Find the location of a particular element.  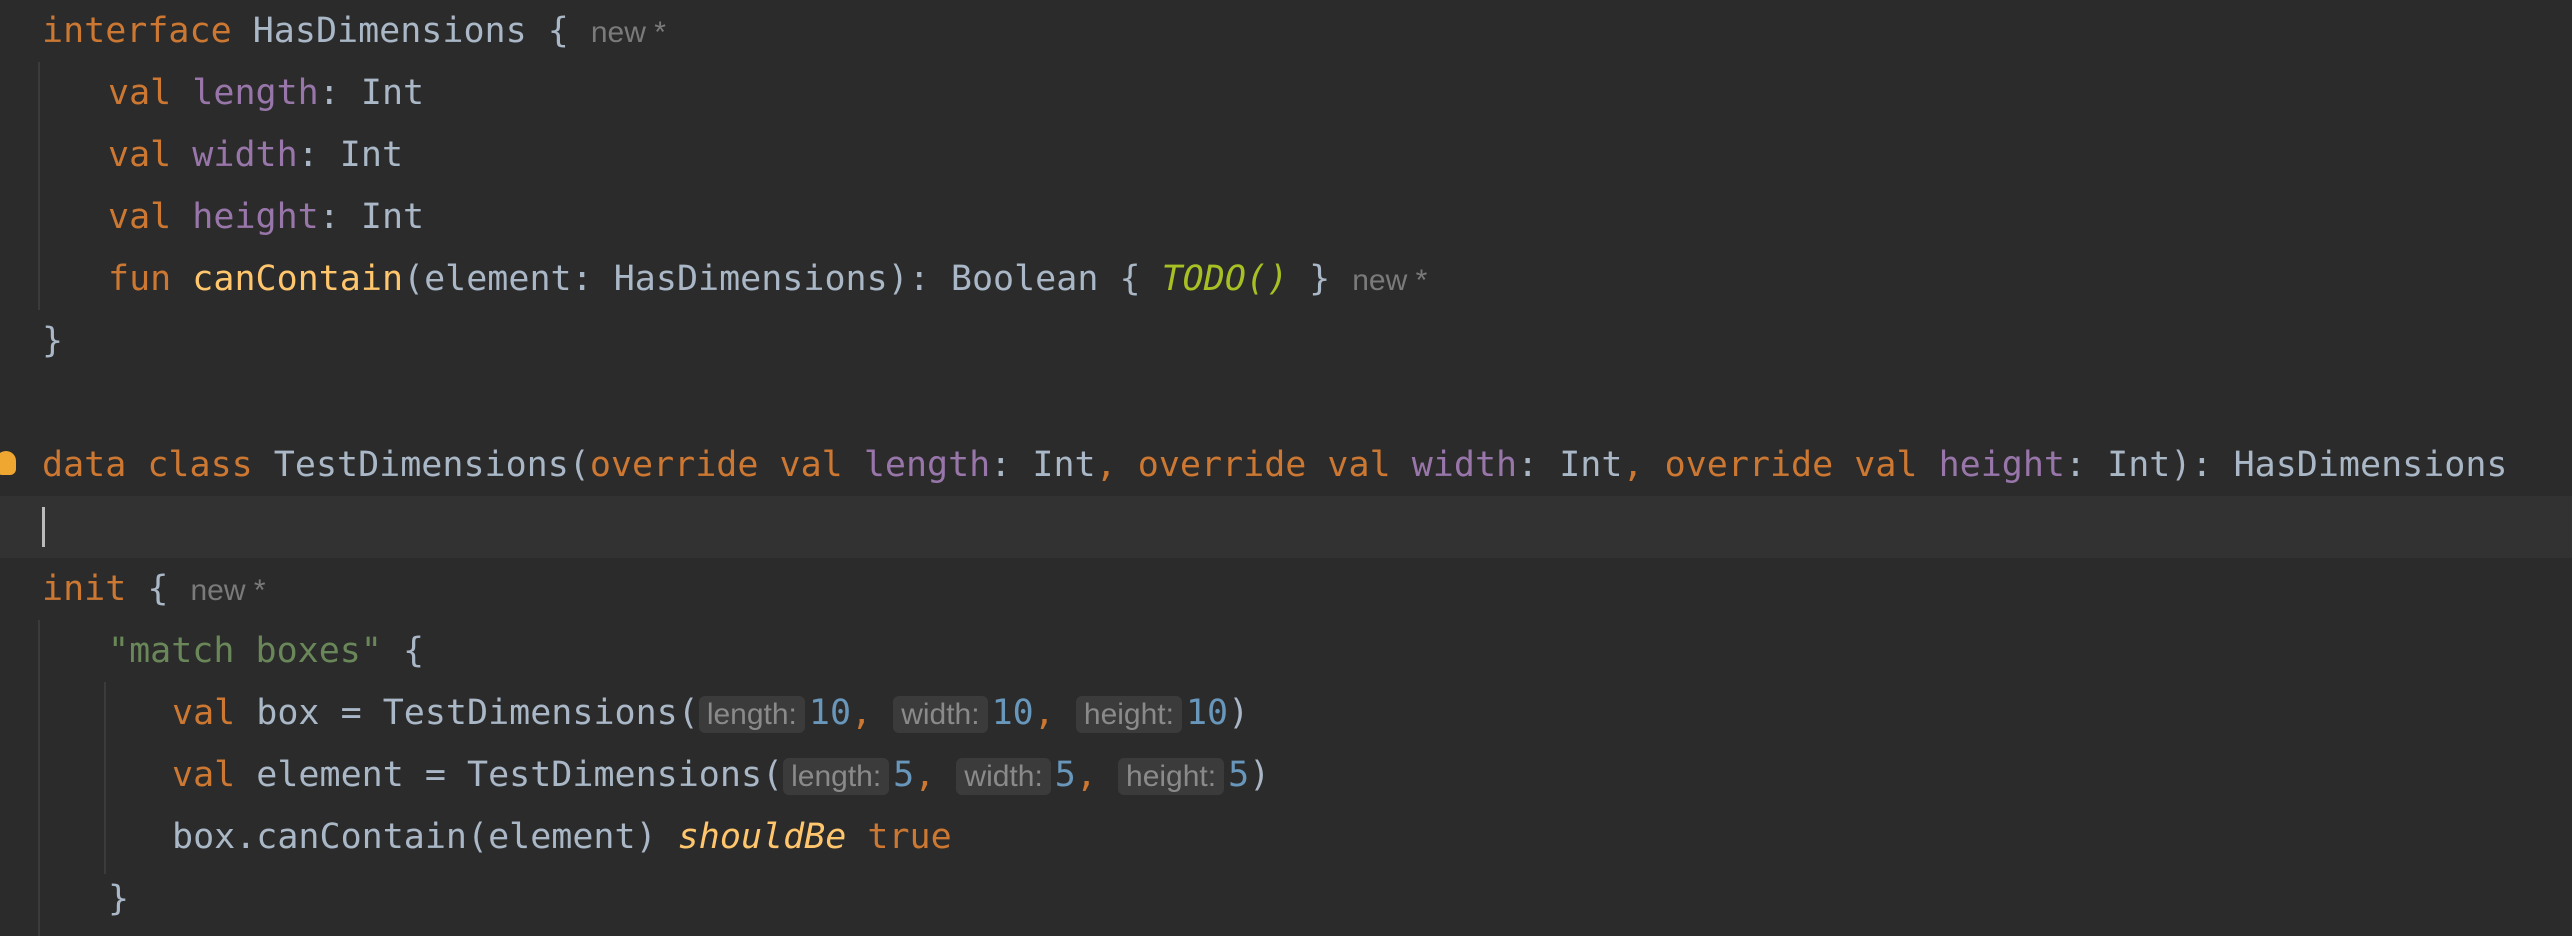

code-line-3: val width: Int is located at coordinates (1286, 155).